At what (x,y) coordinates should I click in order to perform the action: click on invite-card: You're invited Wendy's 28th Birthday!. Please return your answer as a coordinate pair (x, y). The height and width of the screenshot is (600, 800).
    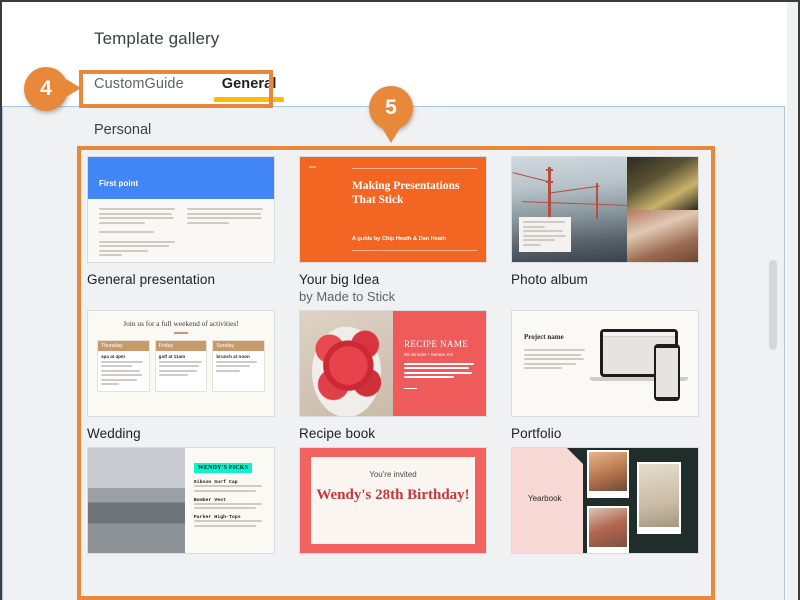
    Looking at the image, I should click on (393, 500).